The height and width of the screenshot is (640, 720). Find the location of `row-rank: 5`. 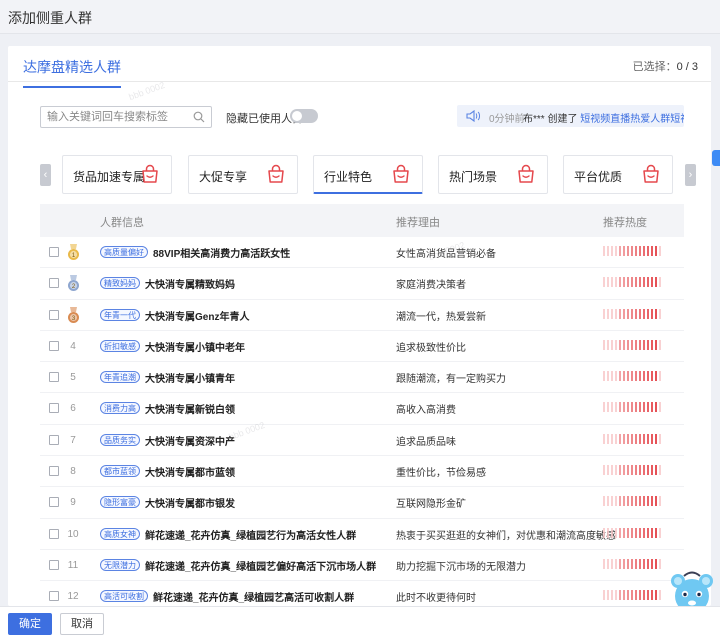

row-rank: 5 is located at coordinates (73, 378).